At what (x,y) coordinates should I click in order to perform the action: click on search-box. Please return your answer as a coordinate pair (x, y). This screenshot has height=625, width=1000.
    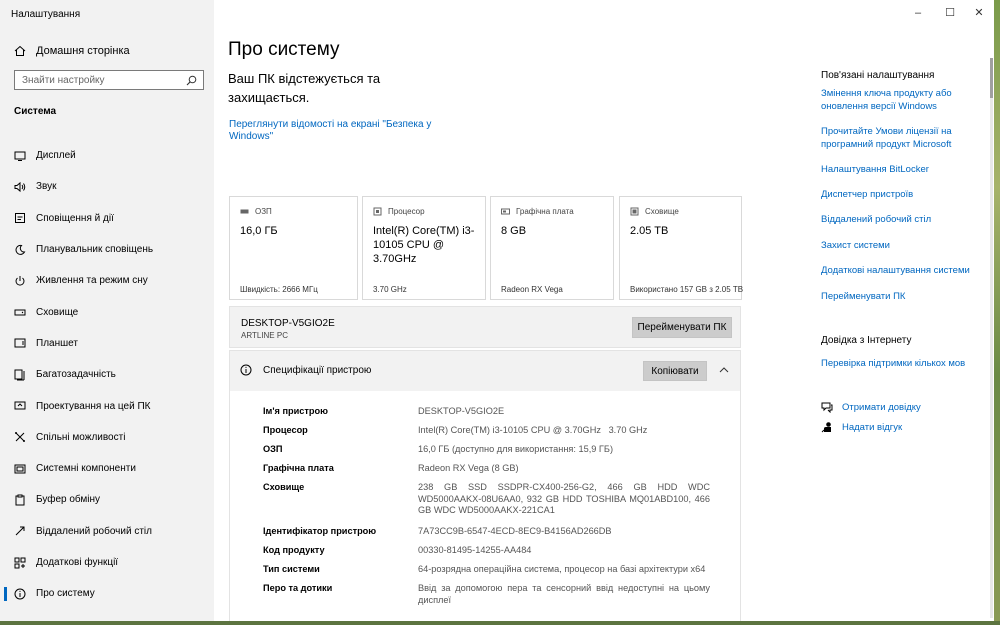
    Looking at the image, I should click on (109, 80).